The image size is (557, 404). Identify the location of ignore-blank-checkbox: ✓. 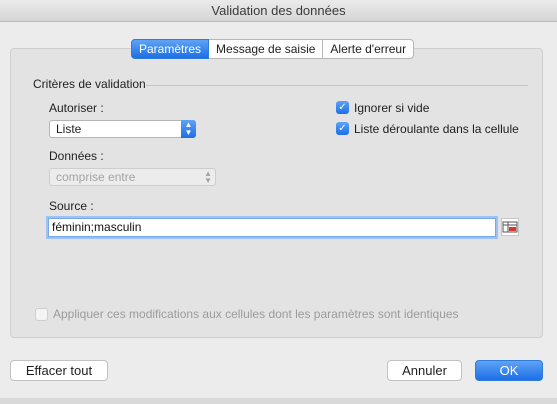
(342, 107).